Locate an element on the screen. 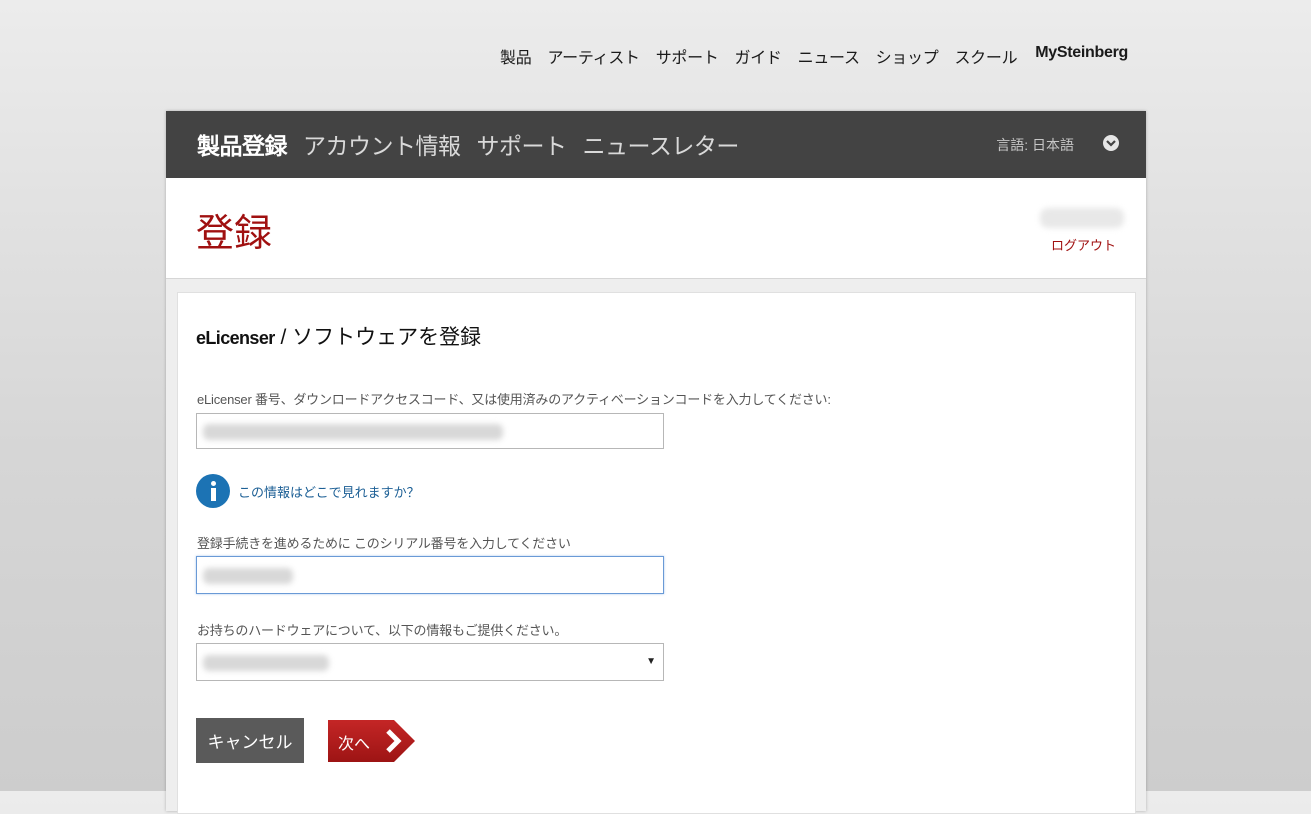 This screenshot has height=814, width=1311. cancel-button: キャンセル is located at coordinates (250, 740).